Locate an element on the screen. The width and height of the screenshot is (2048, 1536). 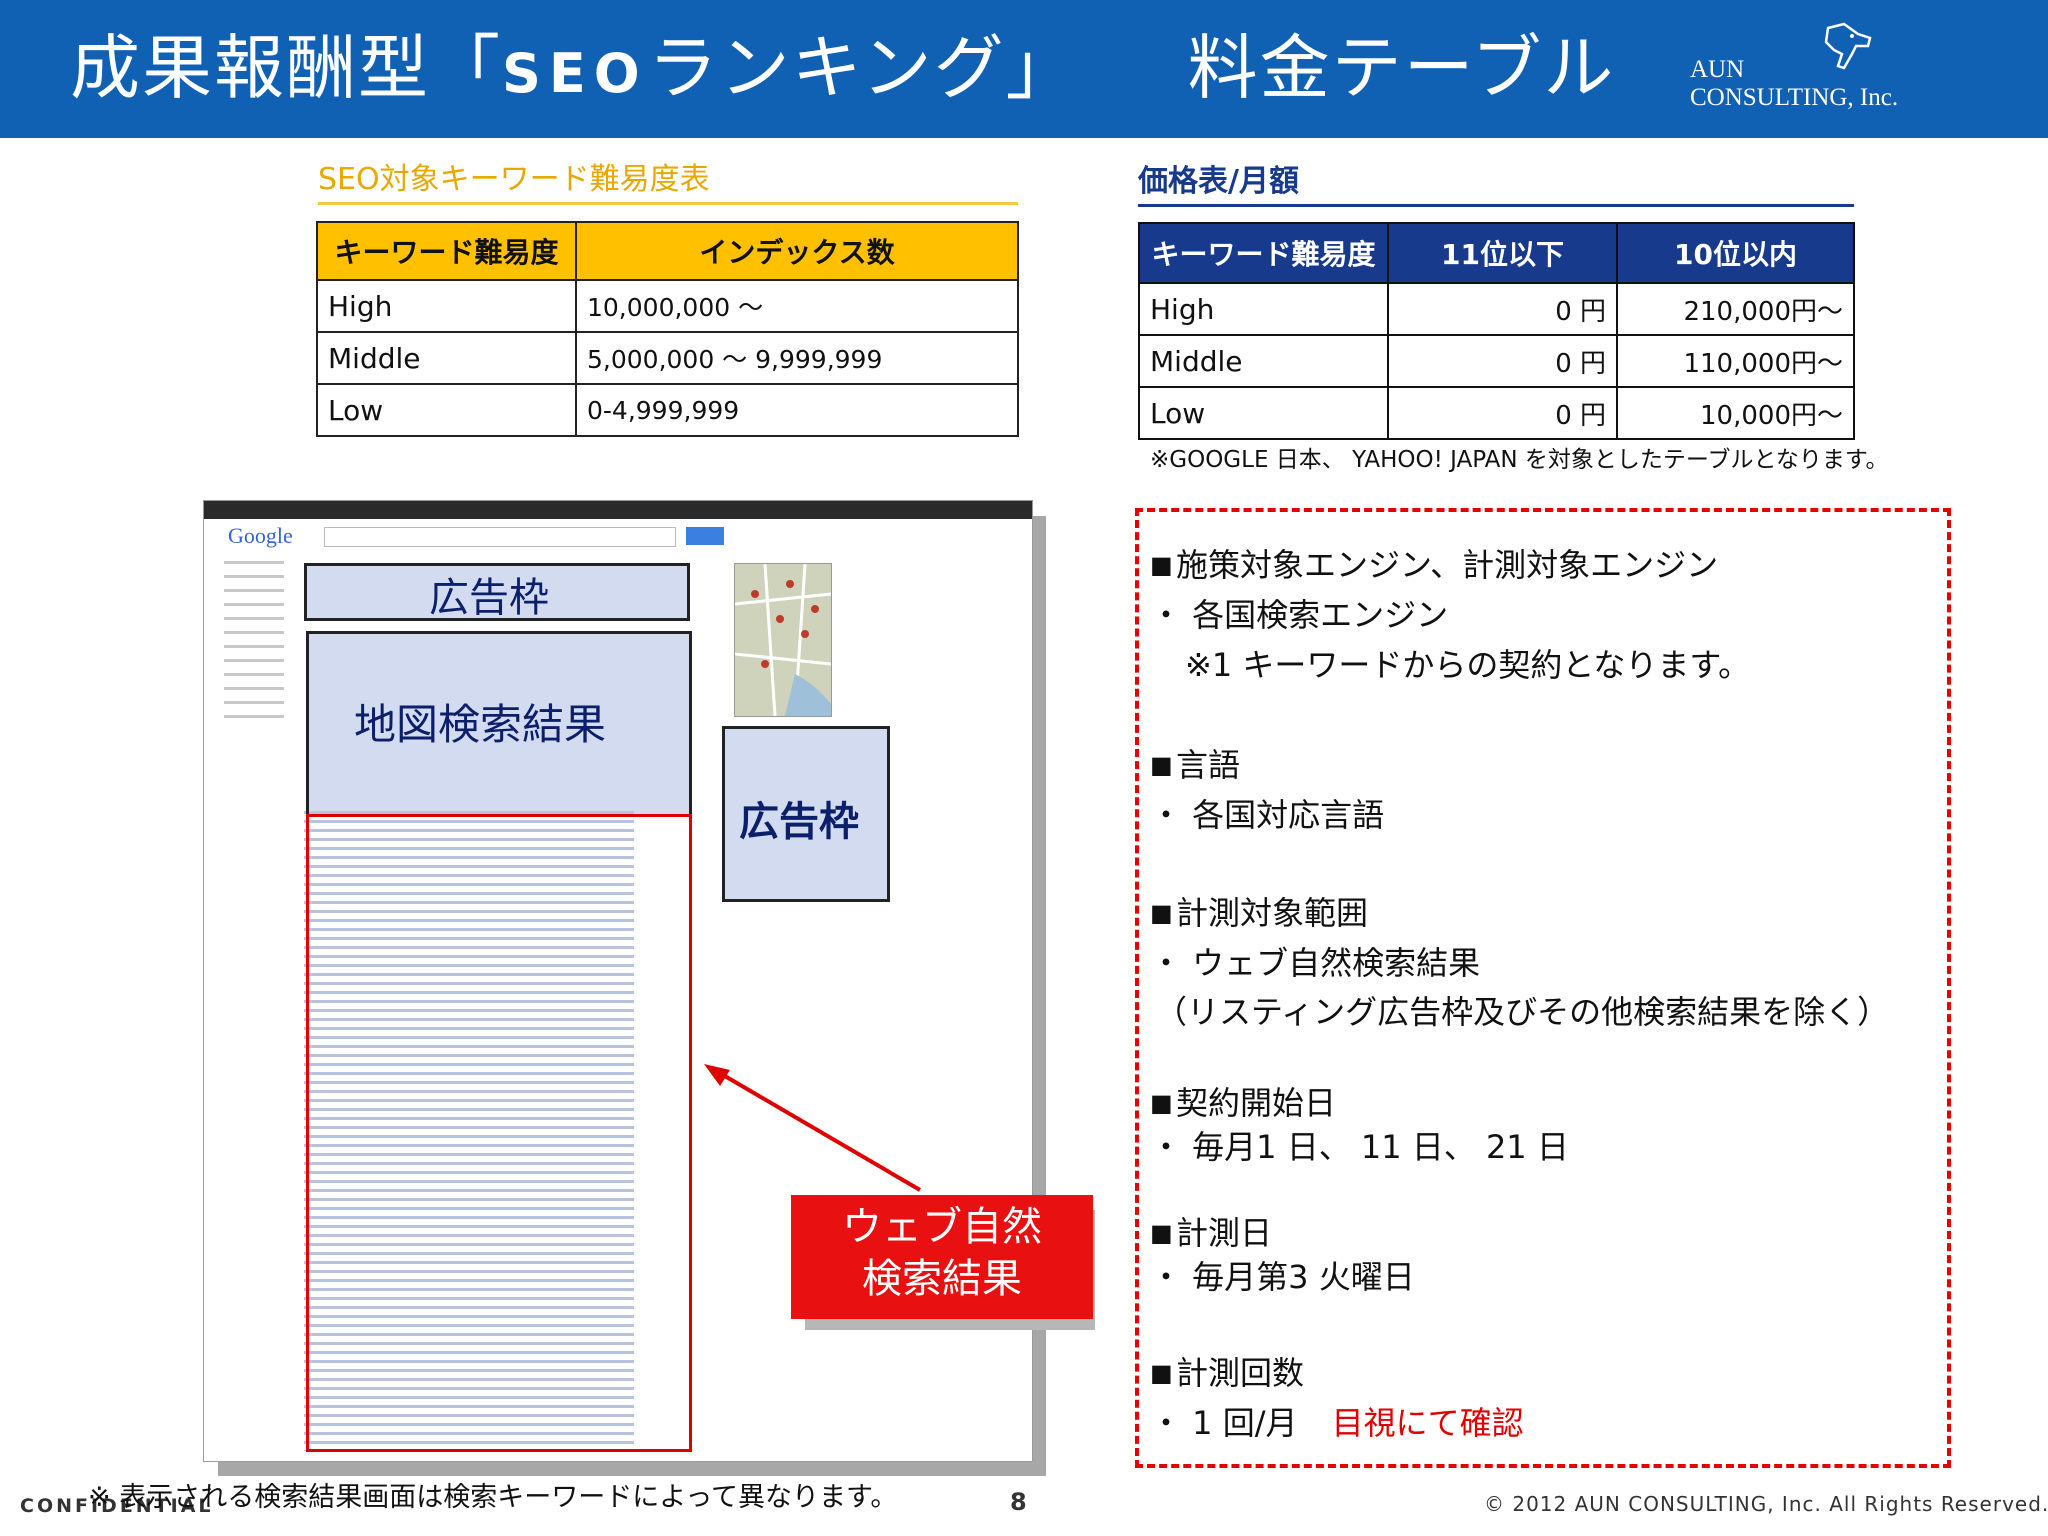
table-cell: 210,000円～ is located at coordinates (1735, 309).